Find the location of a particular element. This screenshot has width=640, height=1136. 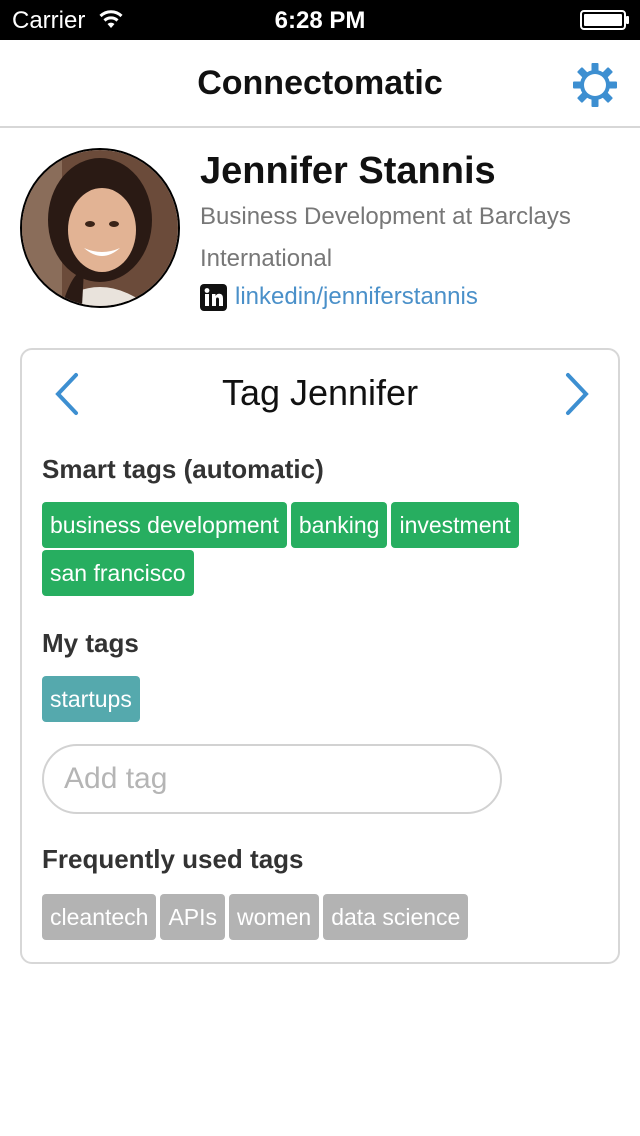

smart-tag: investment is located at coordinates (455, 525).